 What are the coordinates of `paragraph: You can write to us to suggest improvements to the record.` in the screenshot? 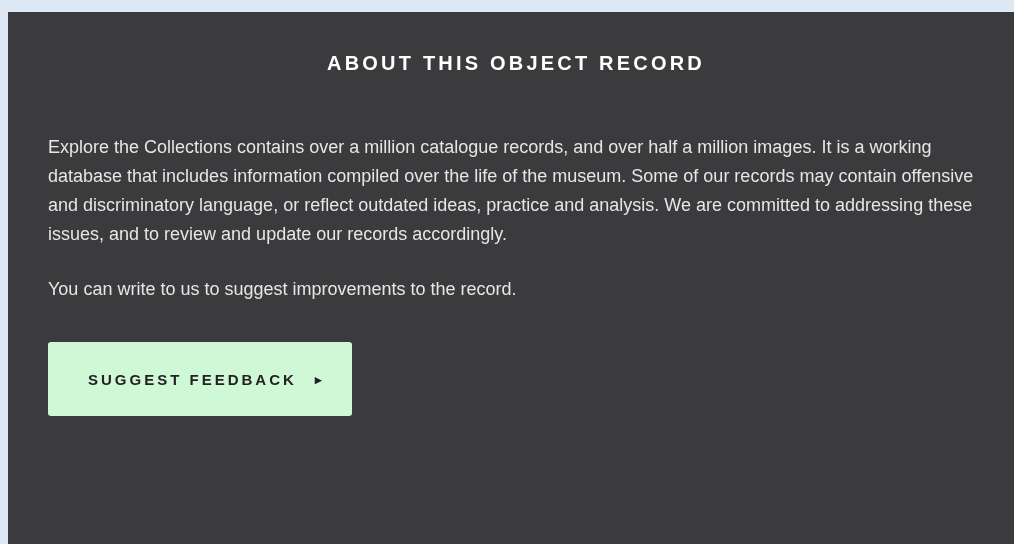 It's located at (283, 289).